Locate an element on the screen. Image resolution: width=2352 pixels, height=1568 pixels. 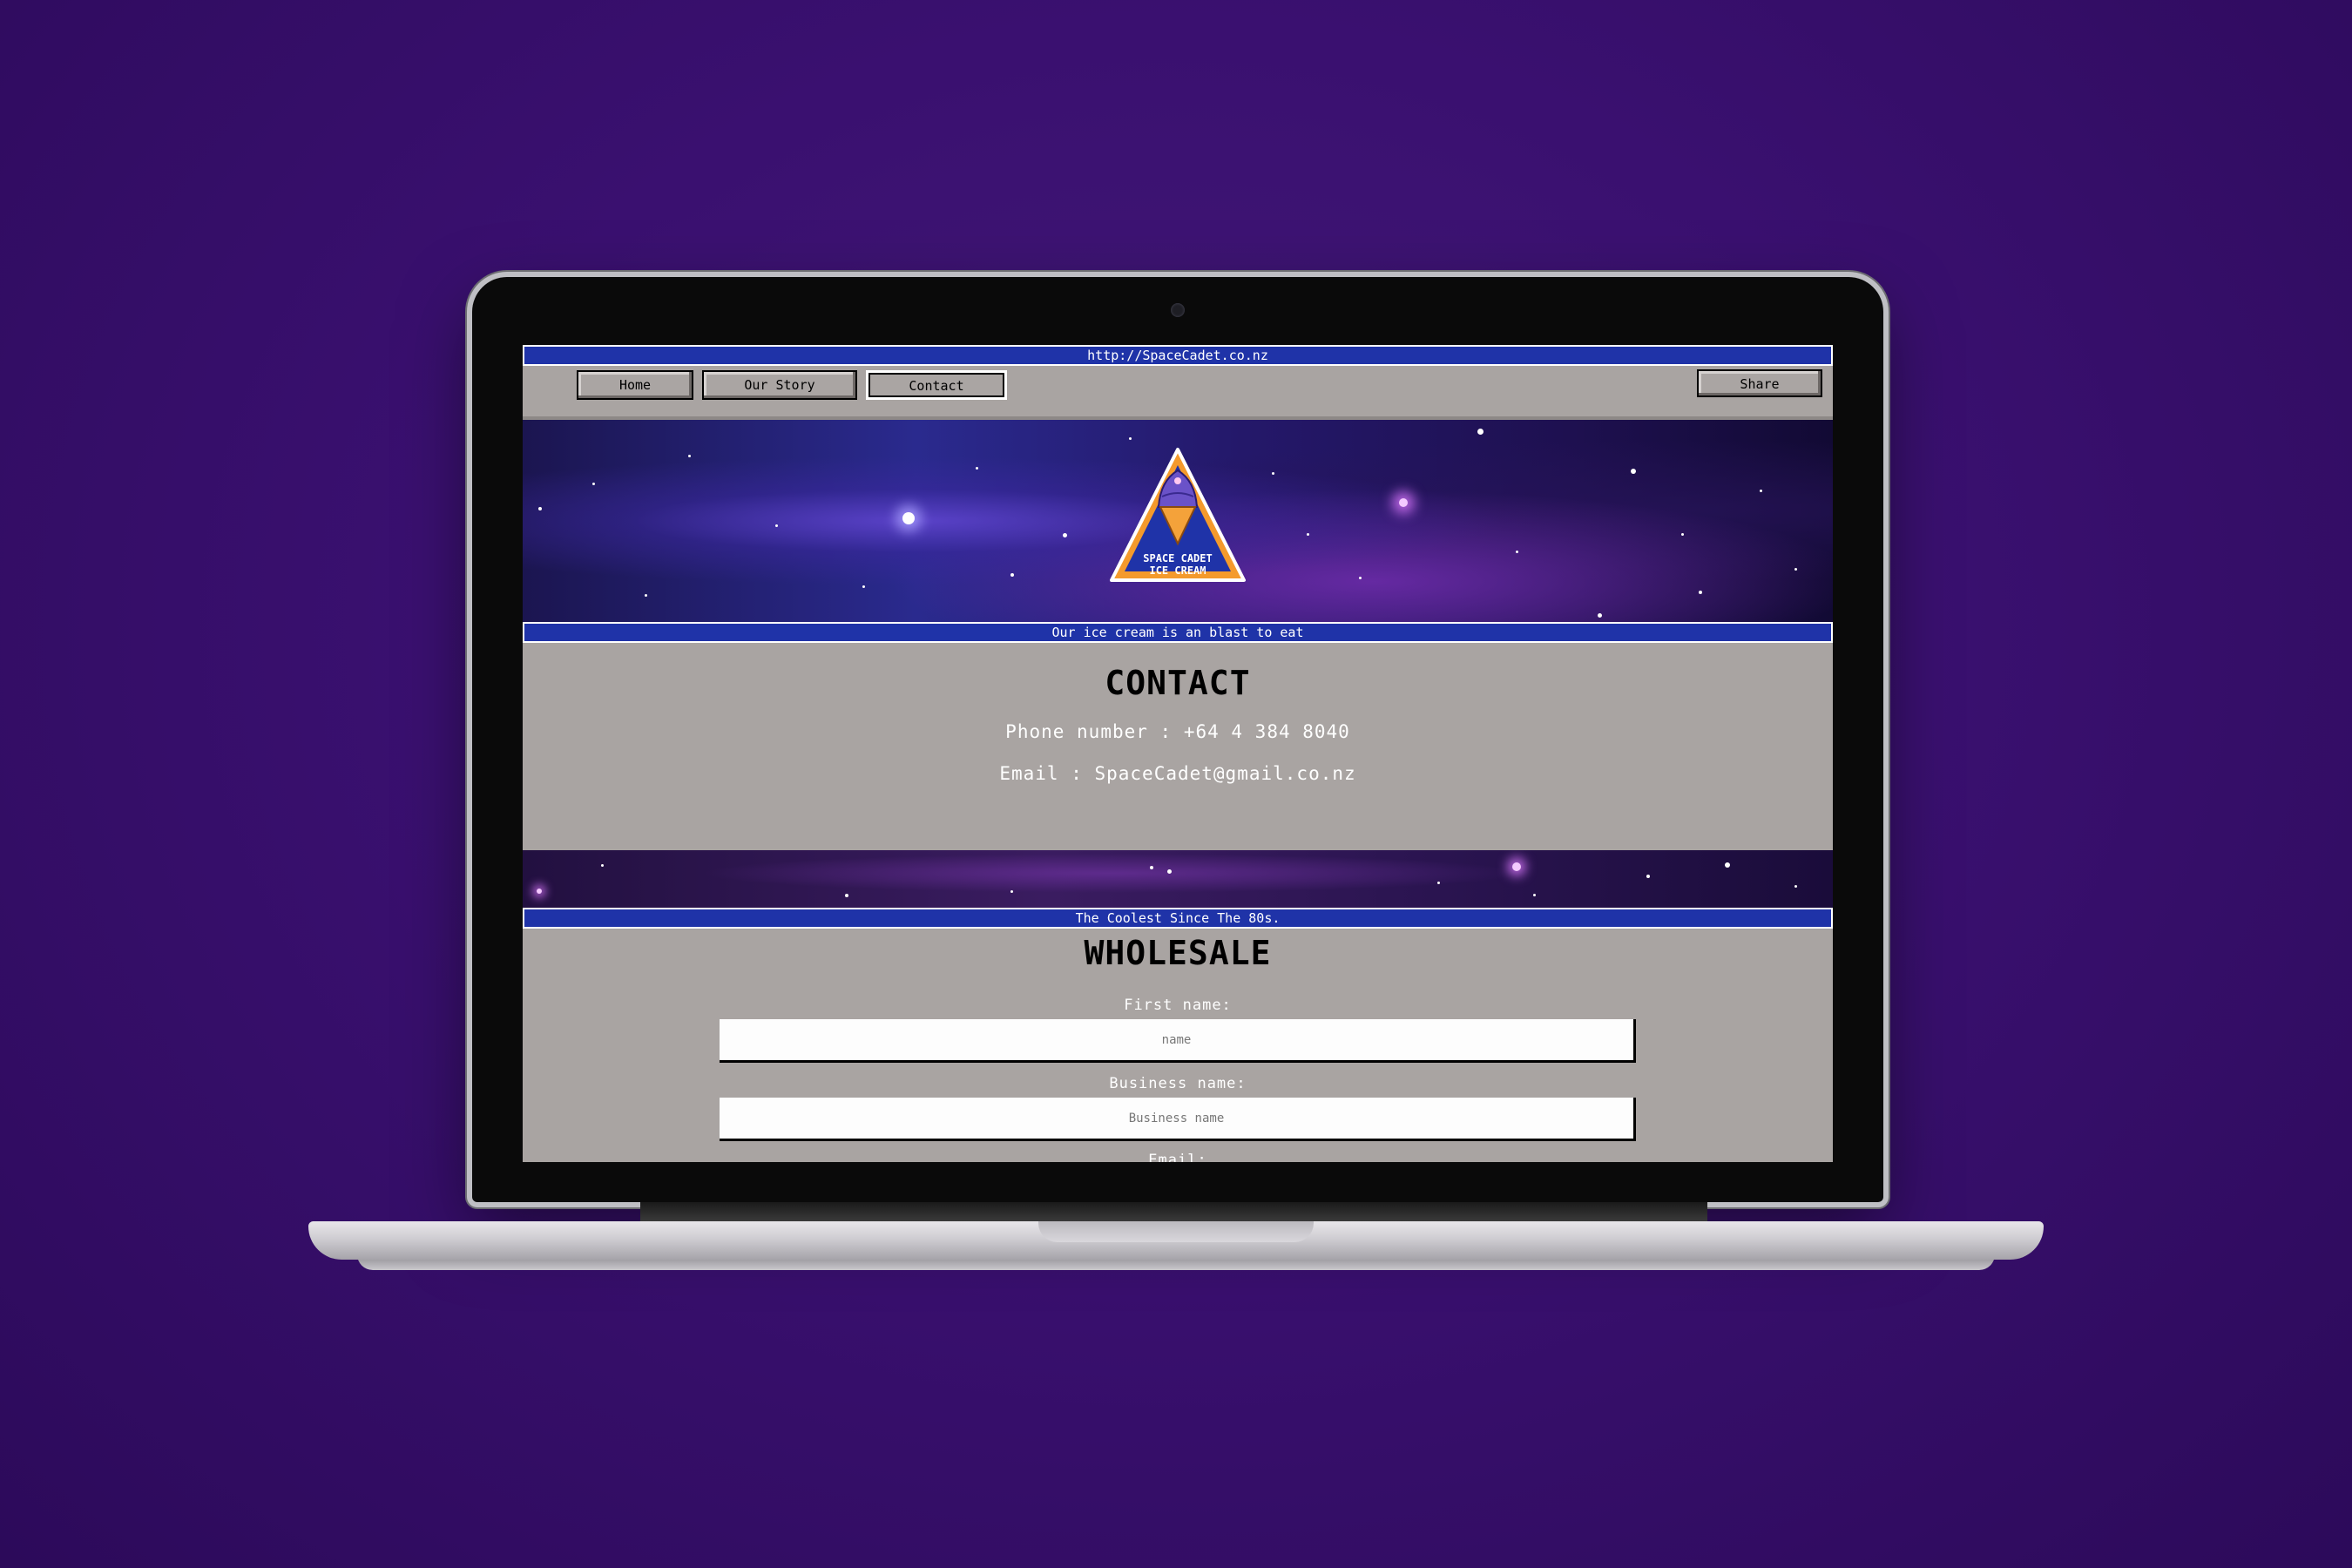
first-name-input is located at coordinates (1178, 1041).